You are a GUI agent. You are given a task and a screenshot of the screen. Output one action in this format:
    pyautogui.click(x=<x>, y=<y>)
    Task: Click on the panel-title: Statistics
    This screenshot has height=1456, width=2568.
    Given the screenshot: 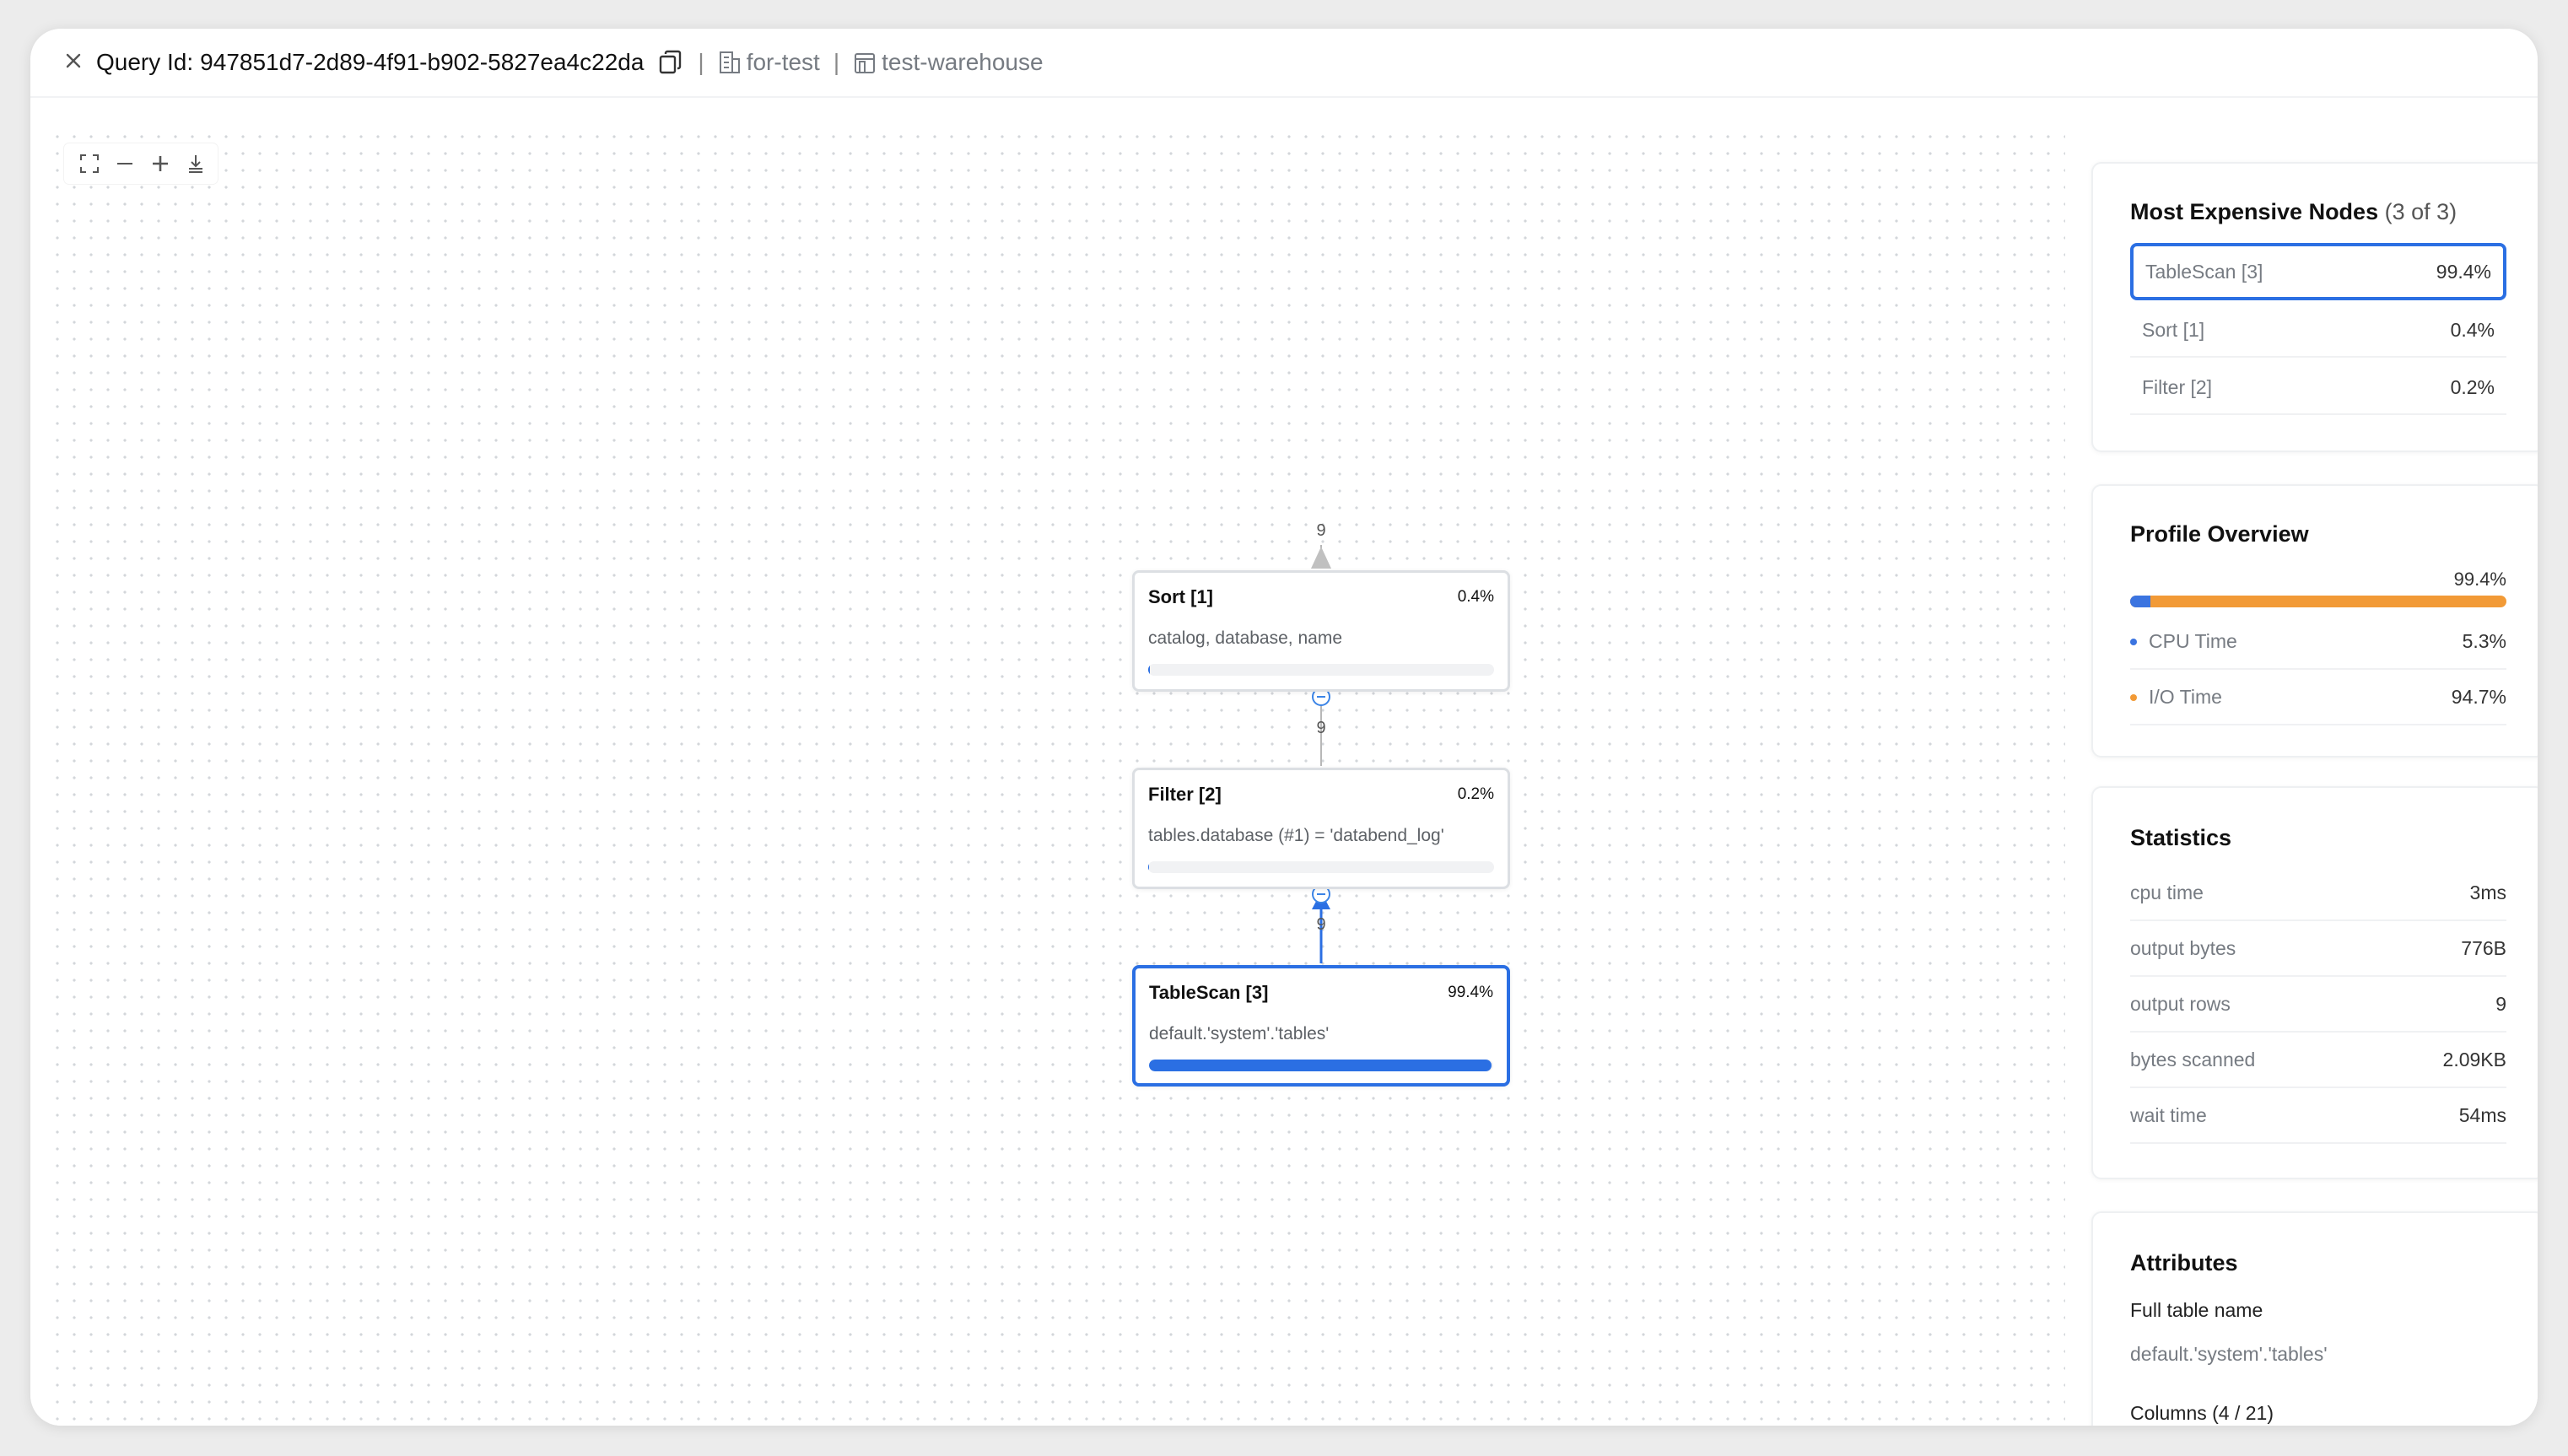 What is the action you would take?
    pyautogui.click(x=2181, y=837)
    